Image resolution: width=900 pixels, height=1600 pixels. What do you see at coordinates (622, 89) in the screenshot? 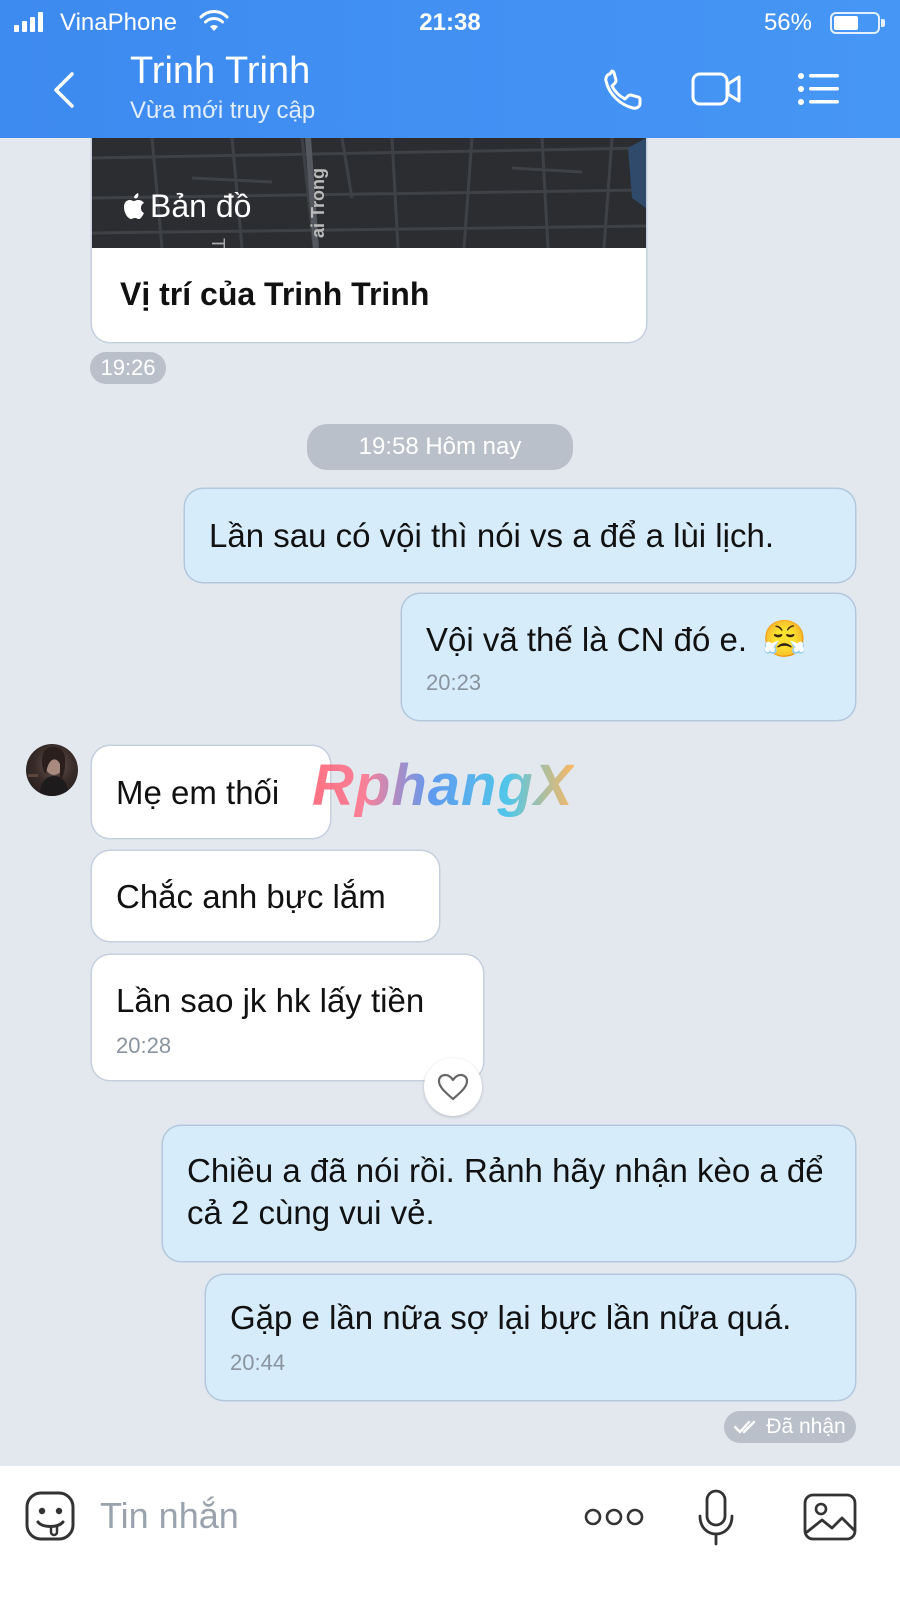
I see `phone-icon` at bounding box center [622, 89].